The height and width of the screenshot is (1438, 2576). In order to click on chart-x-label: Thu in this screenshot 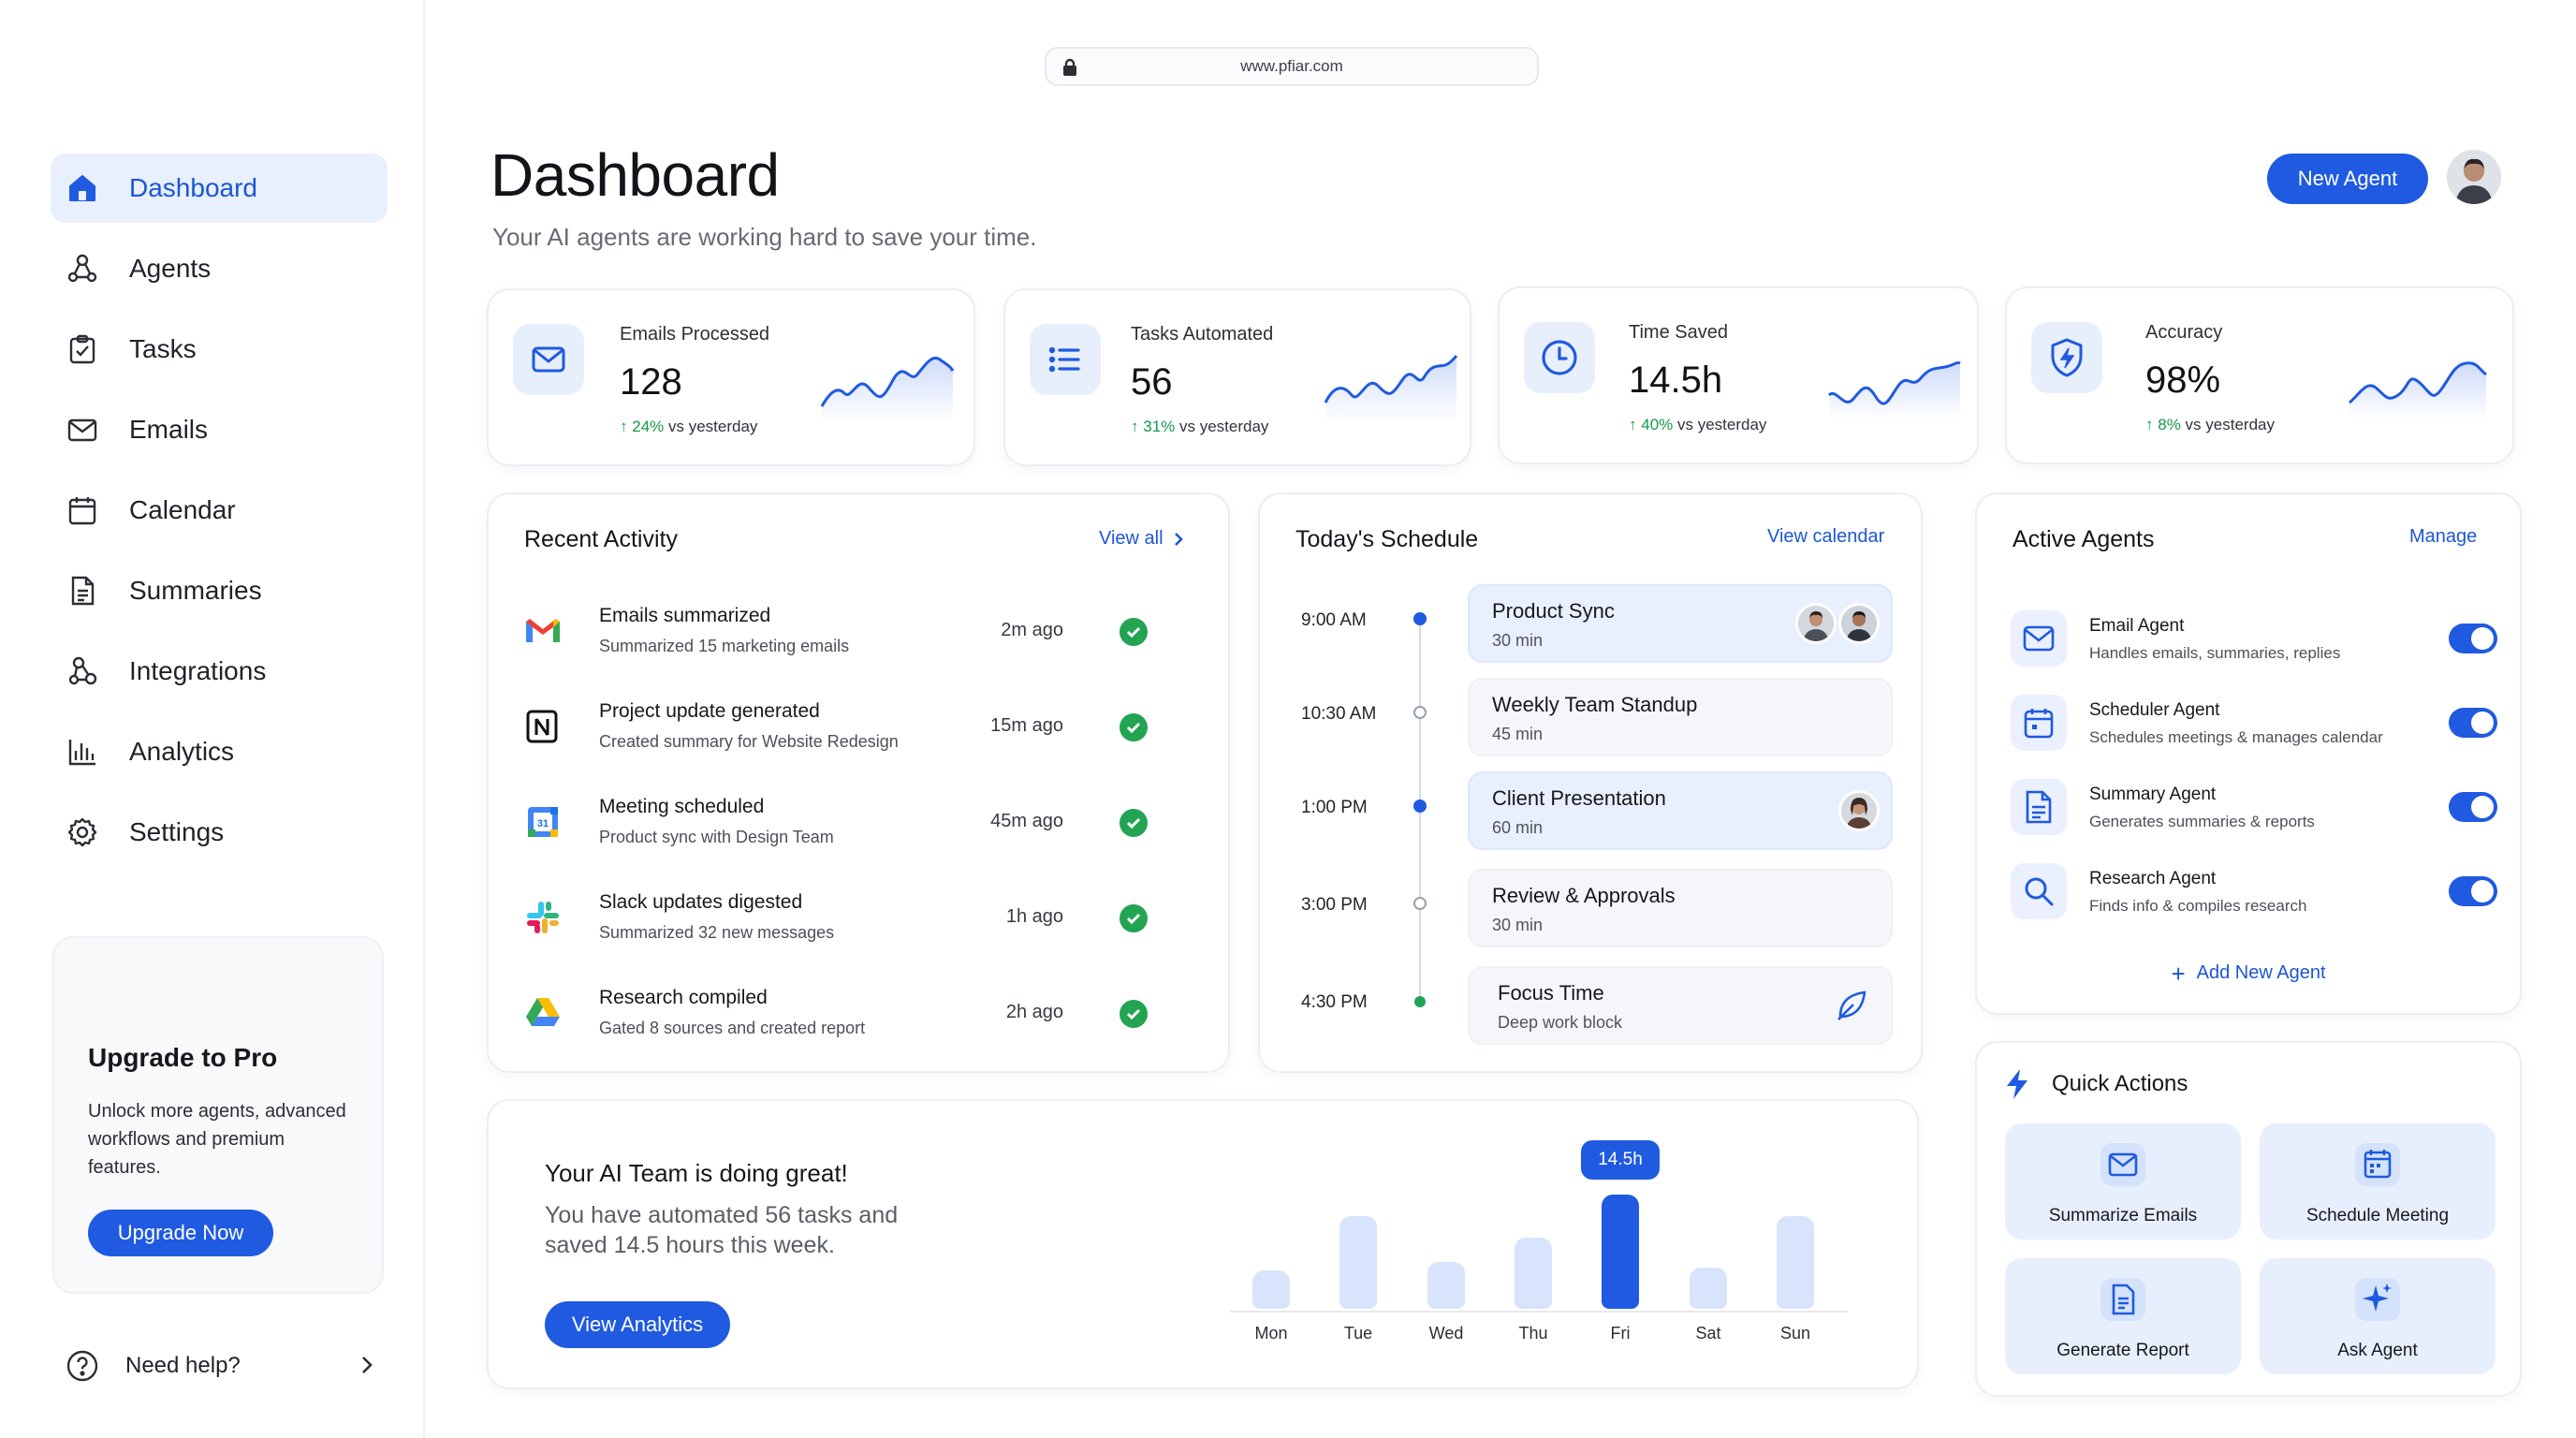, I will do `click(1533, 1333)`.